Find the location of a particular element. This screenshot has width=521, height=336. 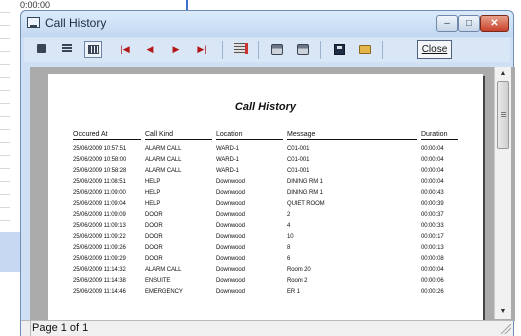

cell-call-kind: EMERGENCY is located at coordinates (164, 292).